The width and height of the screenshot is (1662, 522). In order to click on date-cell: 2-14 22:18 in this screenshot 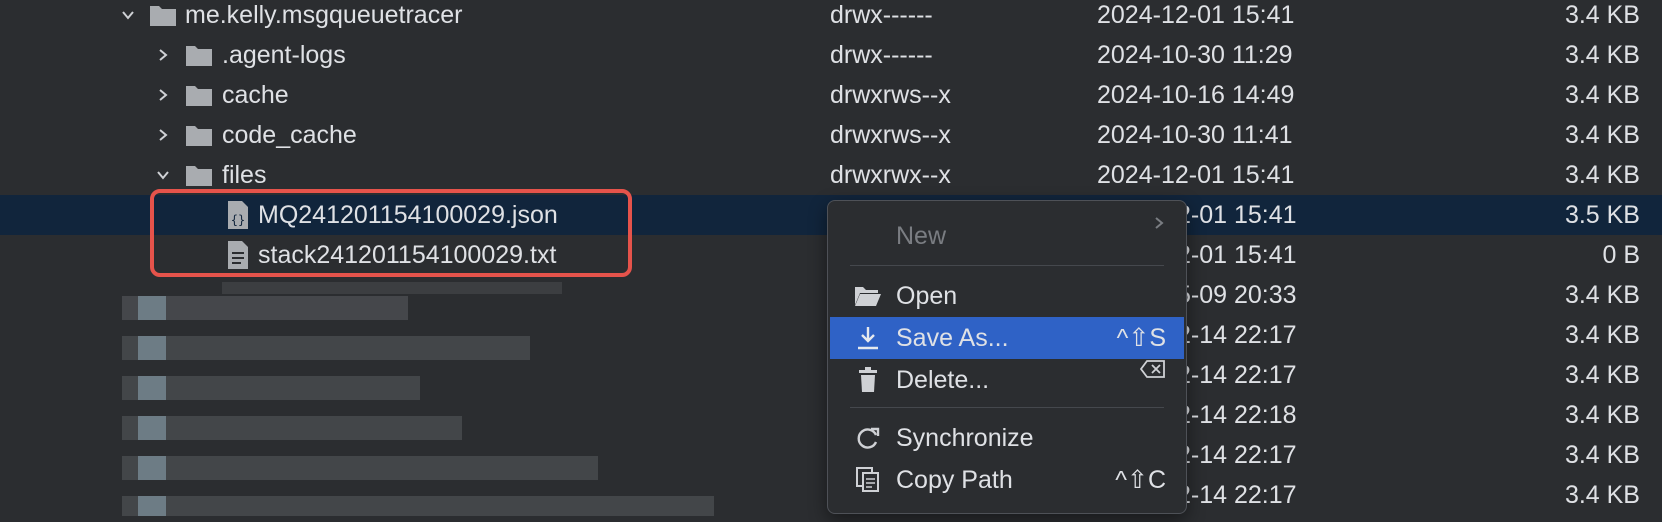, I will do `click(1237, 415)`.